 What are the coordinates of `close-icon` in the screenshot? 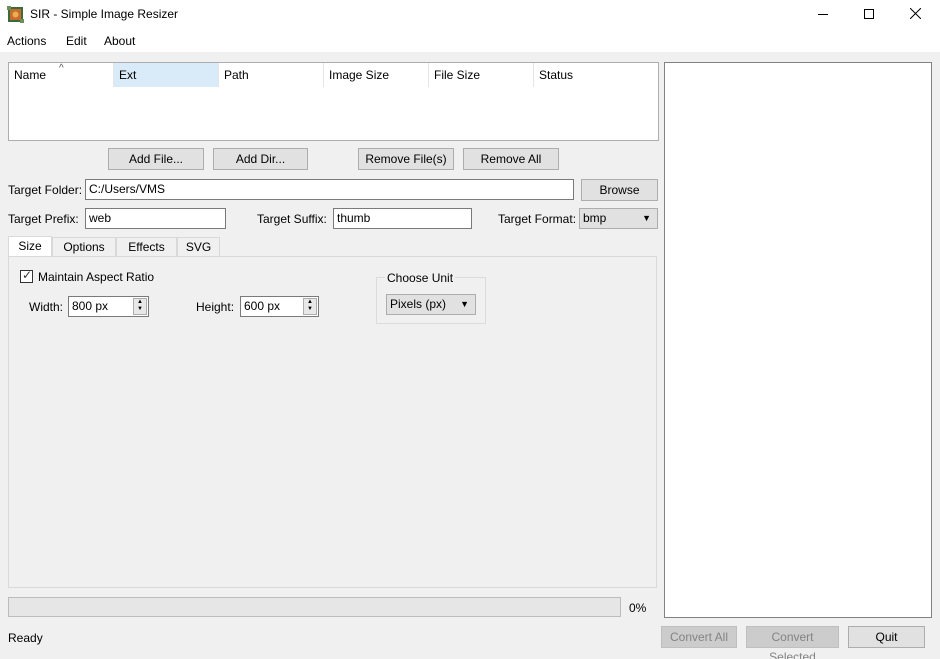 It's located at (915, 14).